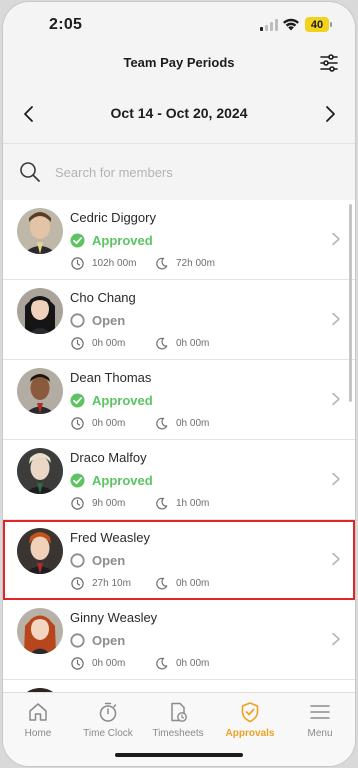 The width and height of the screenshot is (358, 768). What do you see at coordinates (179, 755) in the screenshot?
I see `home-indicator` at bounding box center [179, 755].